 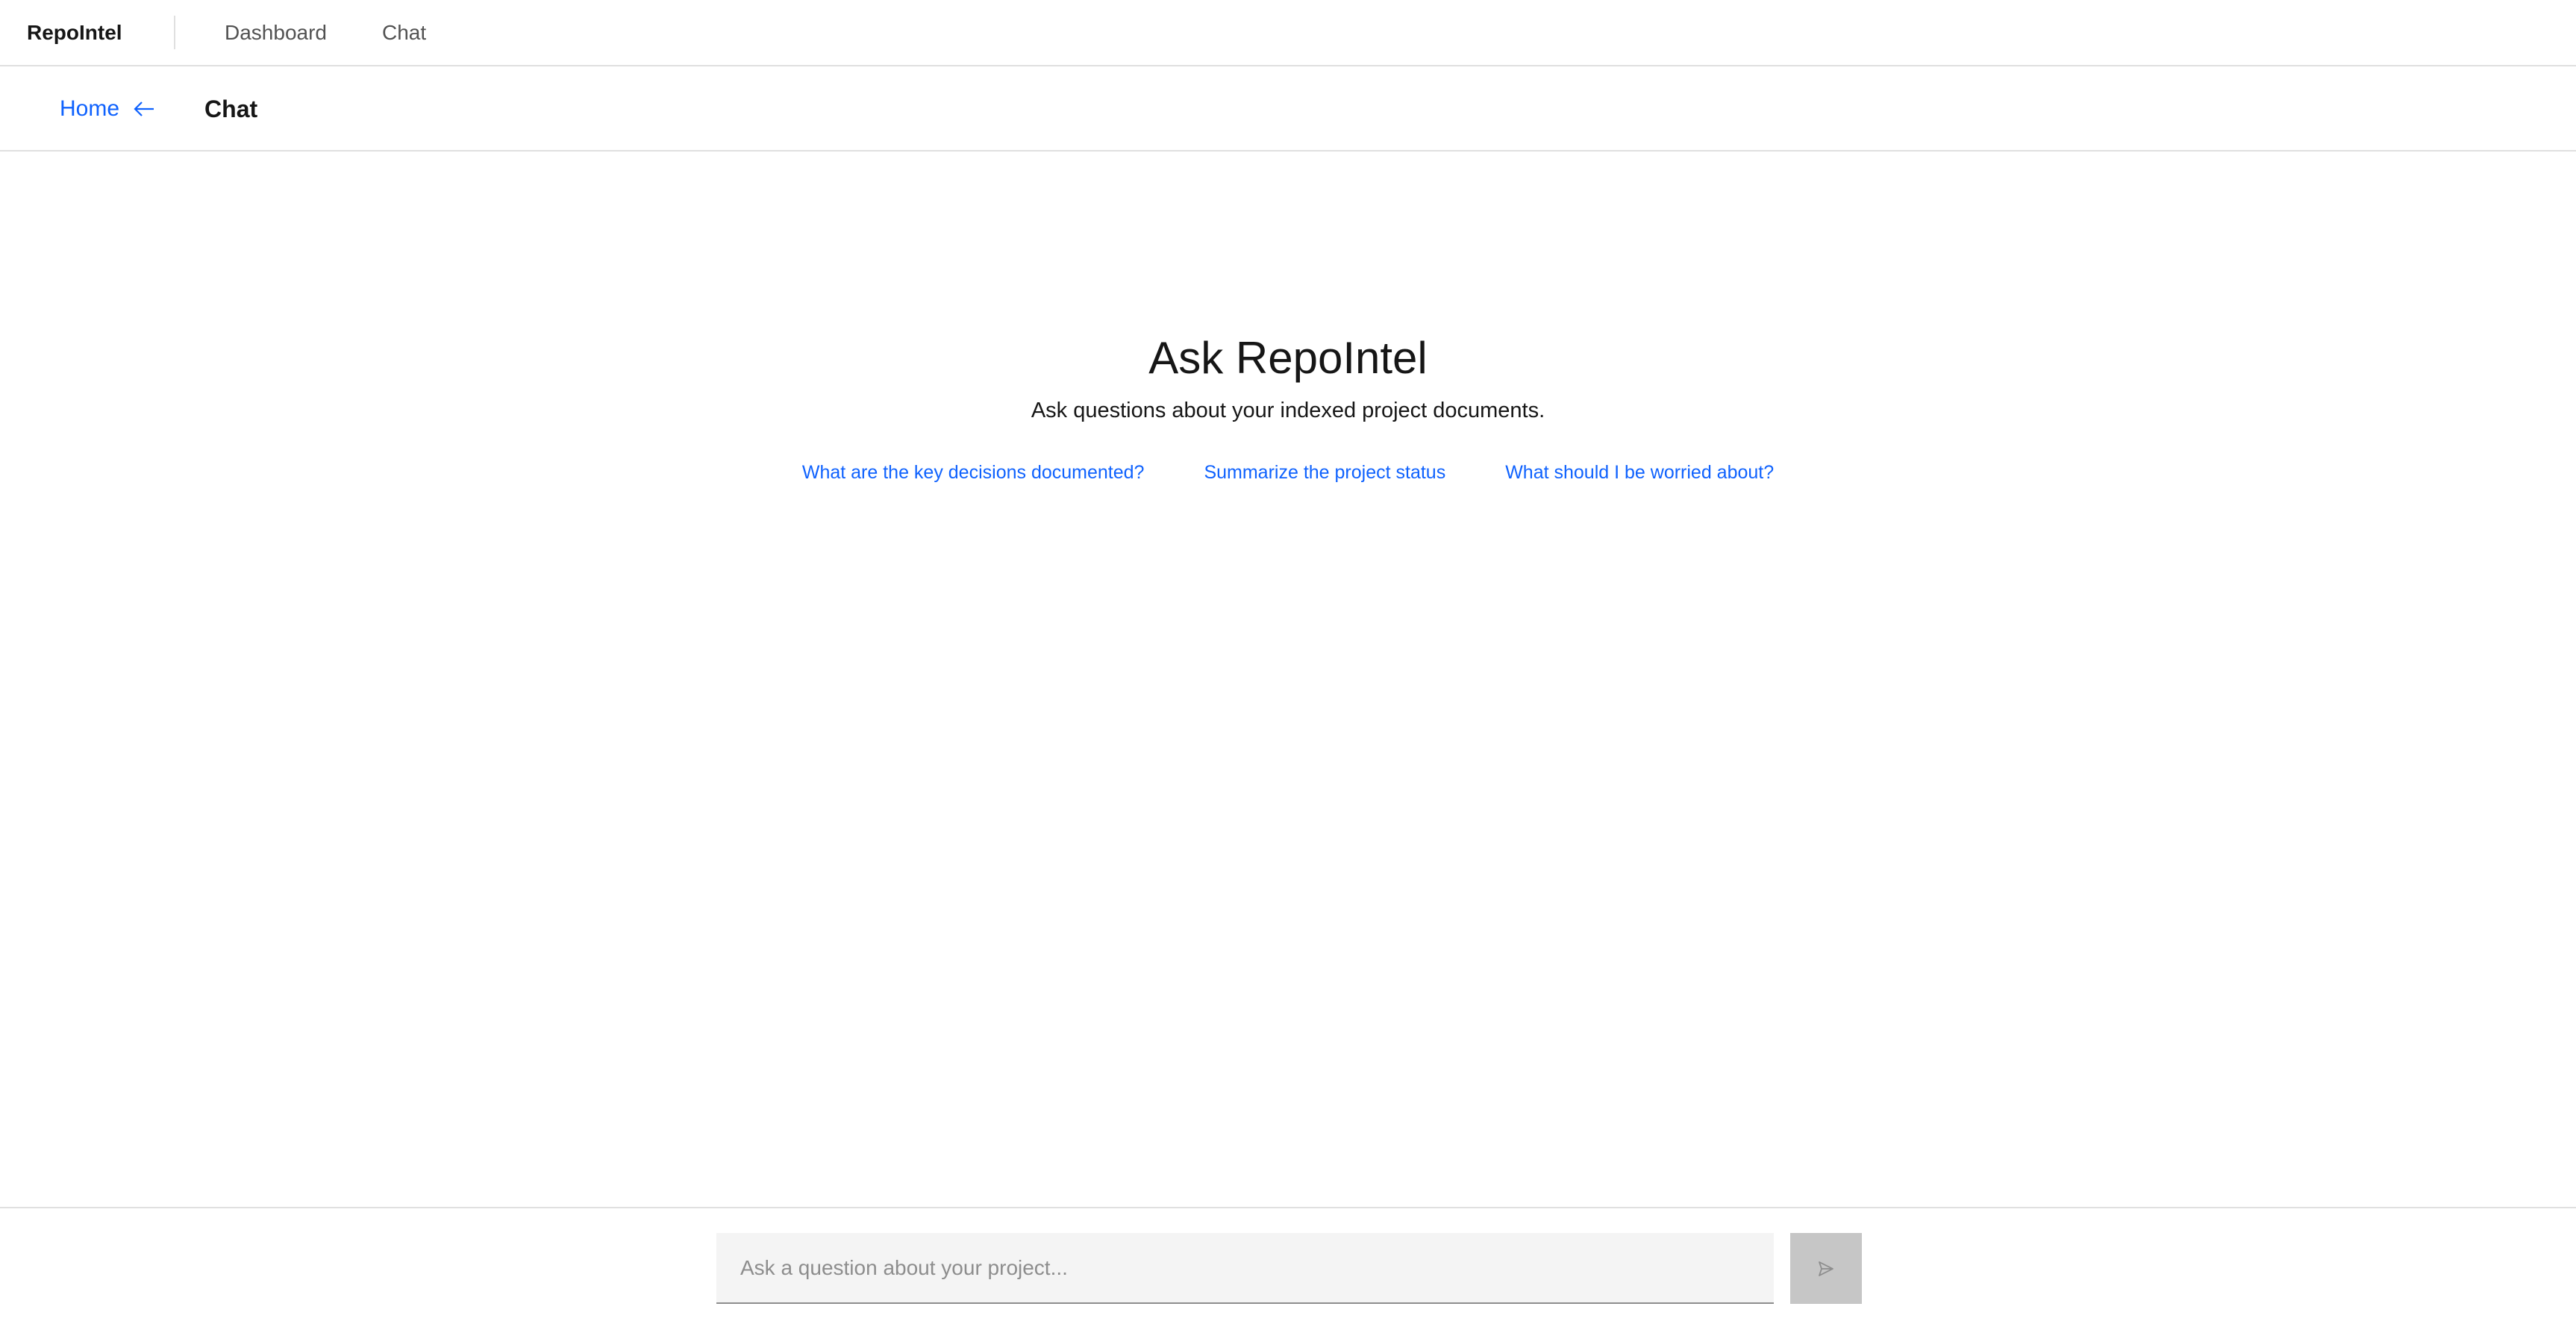 I want to click on page-header: Home Chat, so click(x=1288, y=110).